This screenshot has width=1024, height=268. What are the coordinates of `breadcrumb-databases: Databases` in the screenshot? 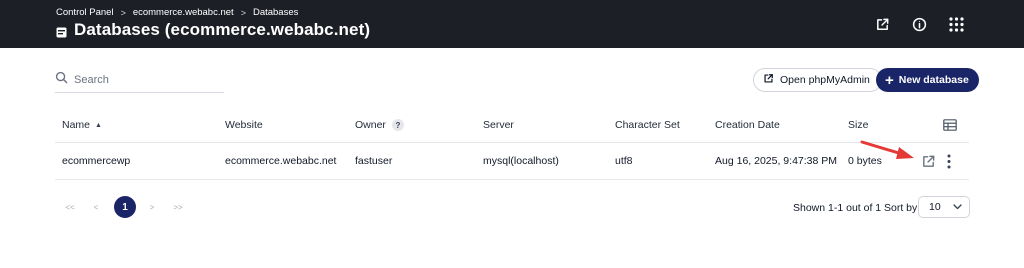 It's located at (275, 12).